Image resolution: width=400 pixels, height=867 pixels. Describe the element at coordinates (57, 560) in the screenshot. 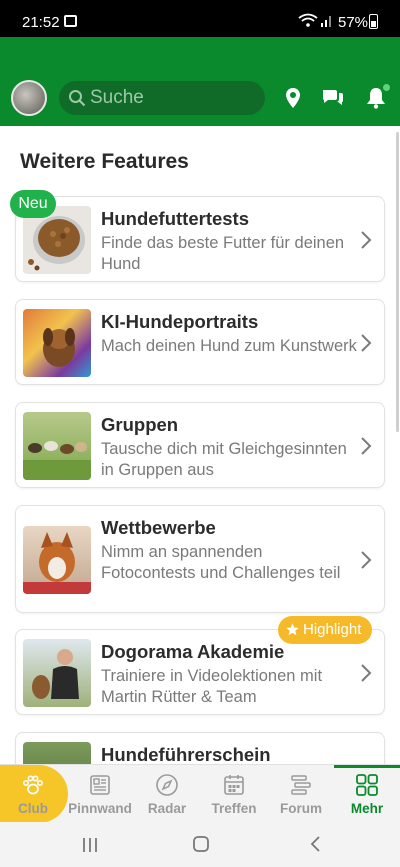

I see `contest-thumbnail` at that location.